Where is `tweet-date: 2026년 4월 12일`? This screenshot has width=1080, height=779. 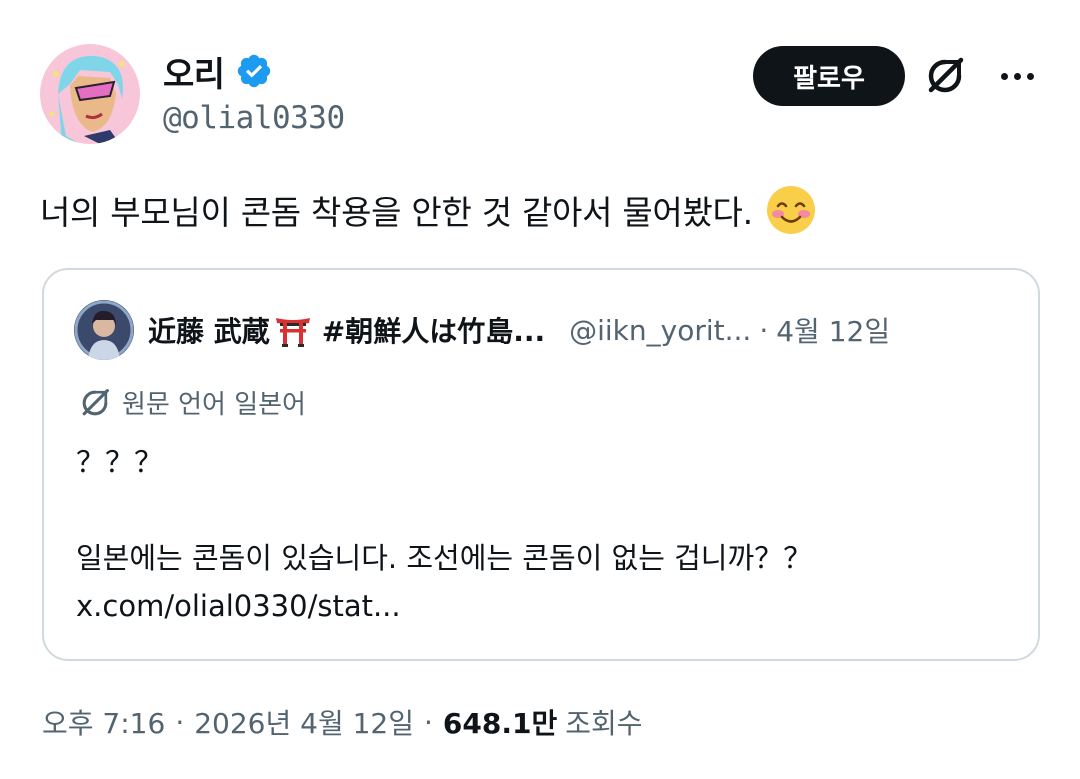
tweet-date: 2026년 4월 12일 is located at coordinates (304, 722).